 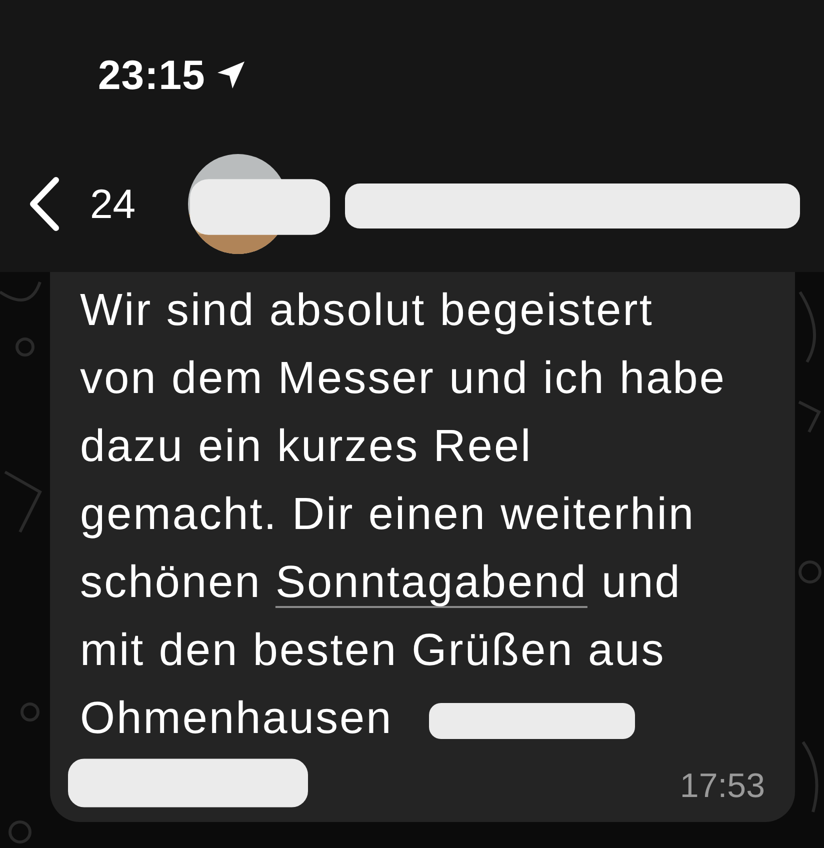 I want to click on message-time: 17:53, so click(x=722, y=786).